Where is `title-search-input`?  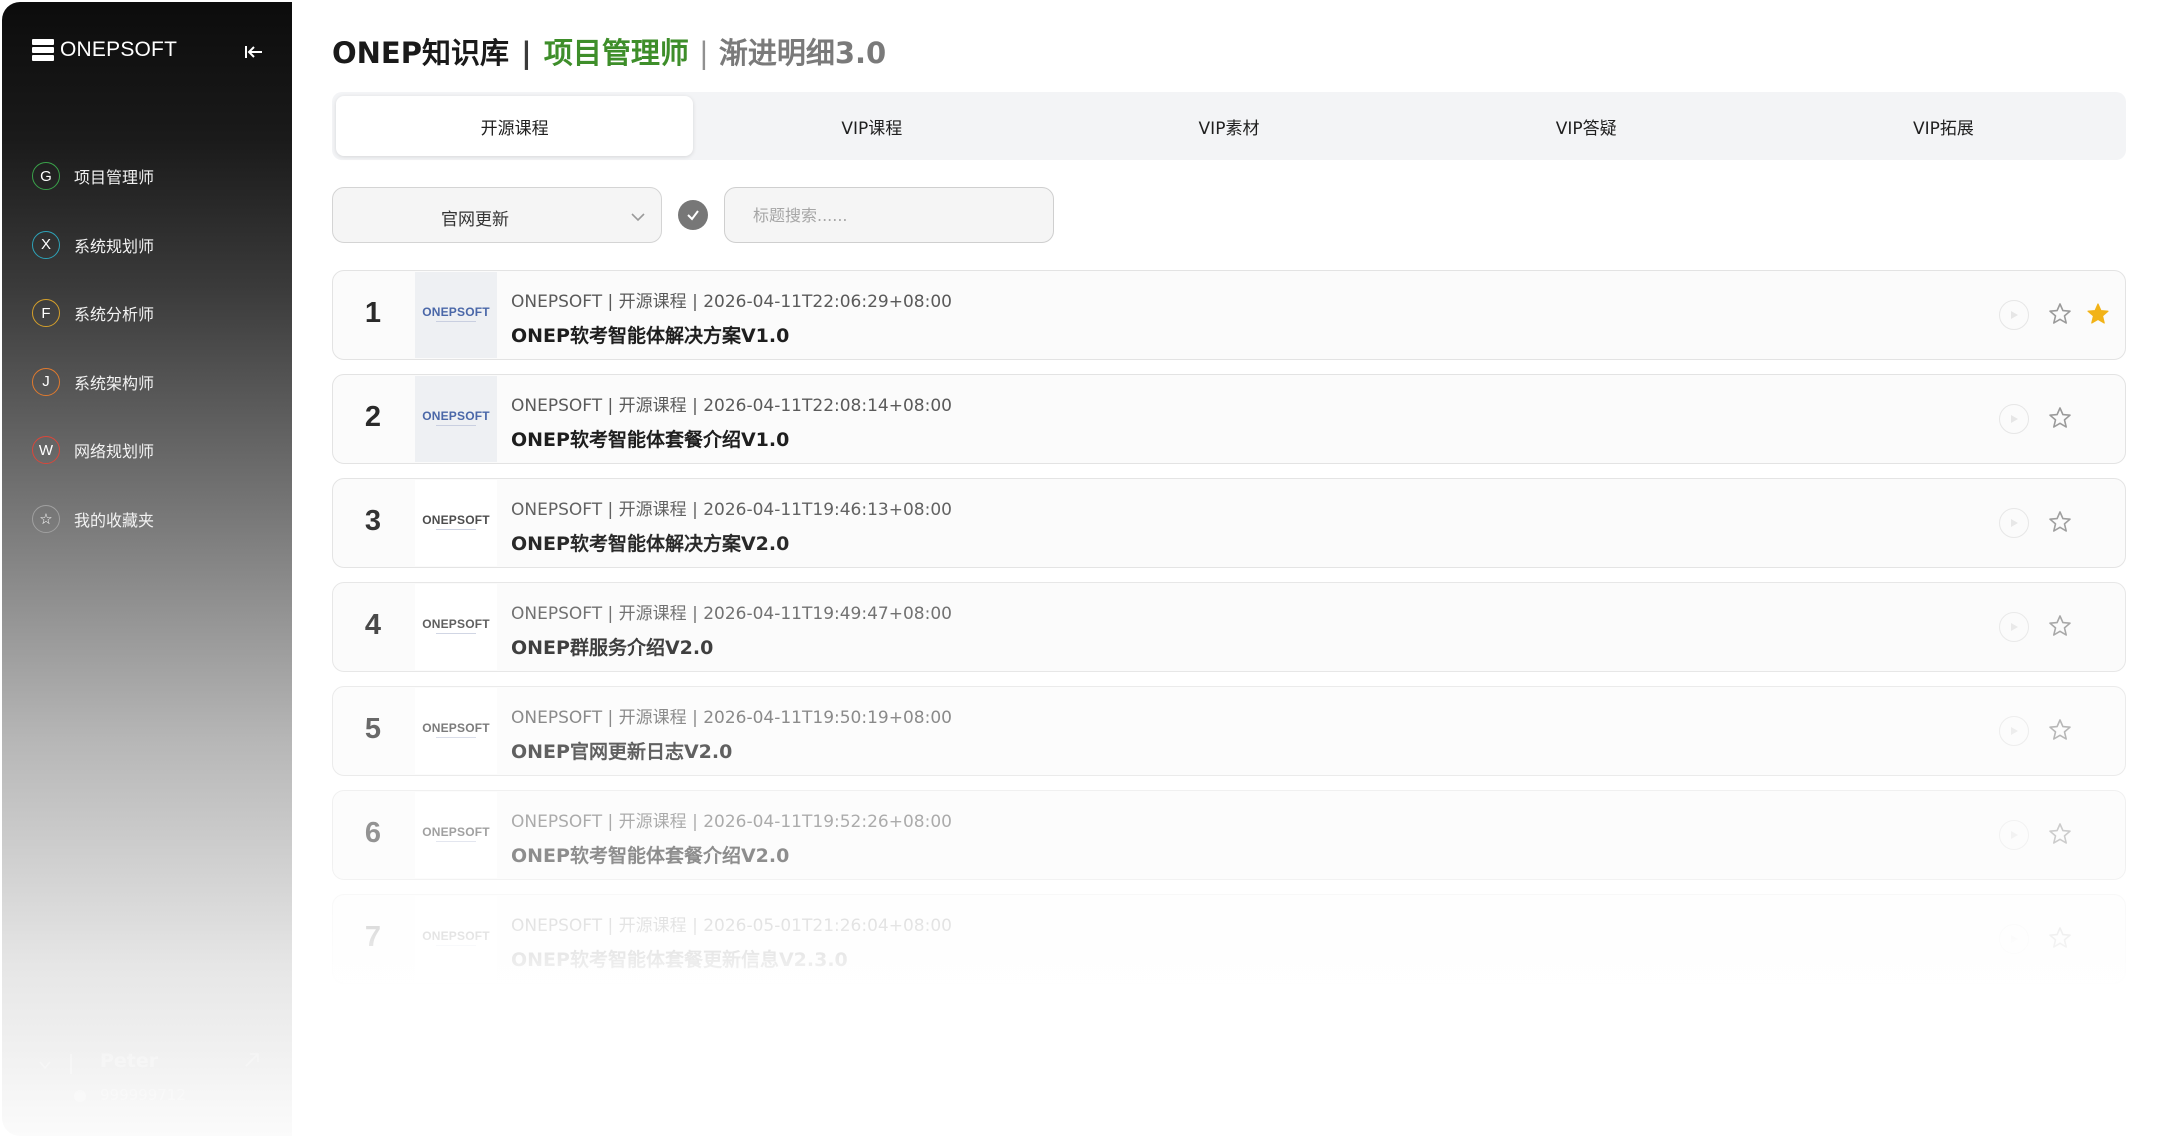 title-search-input is located at coordinates (889, 215).